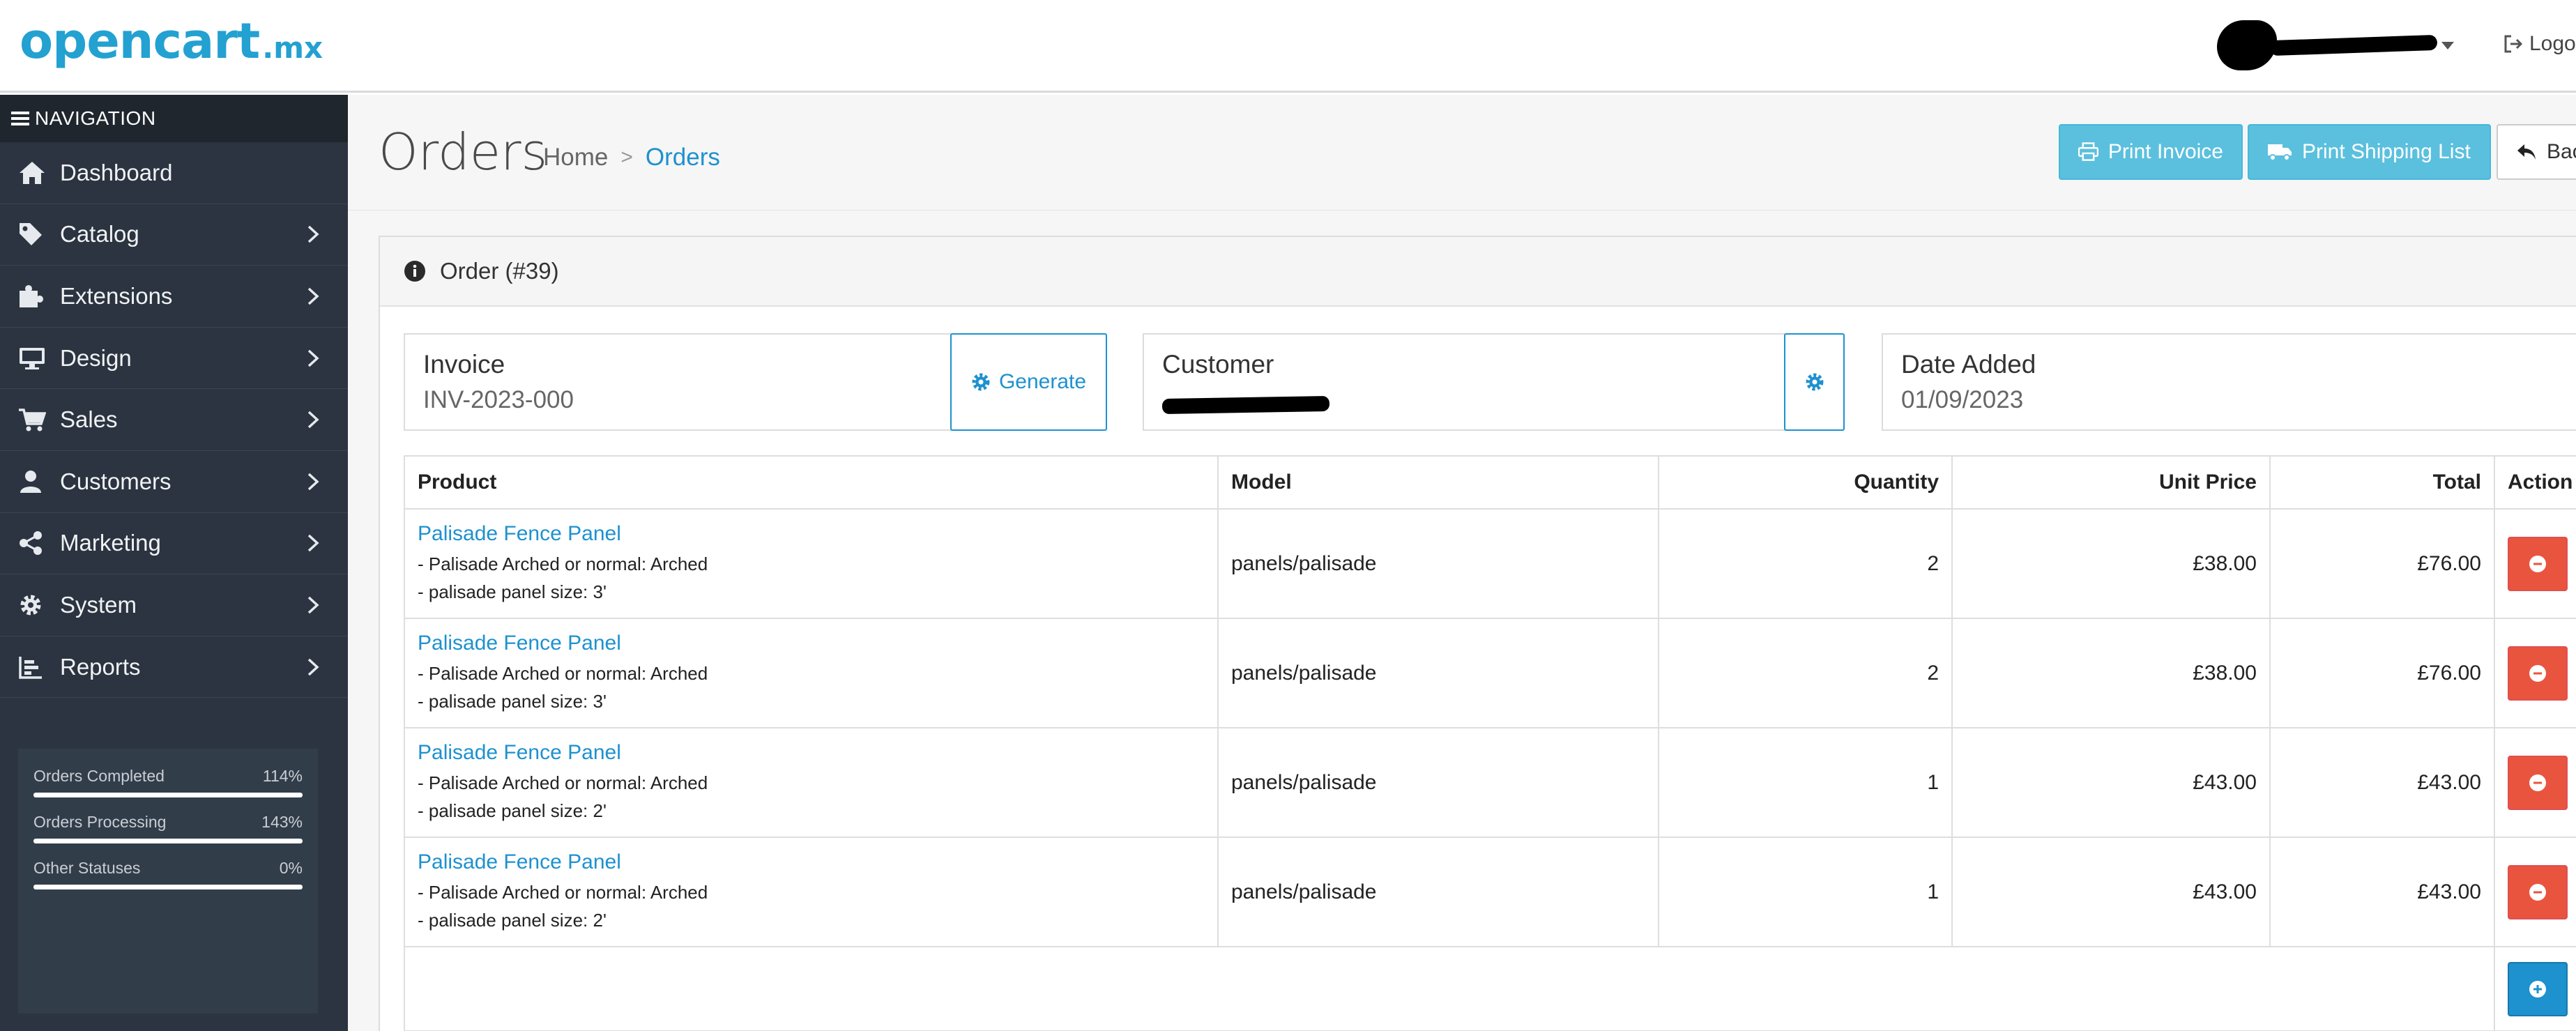 The image size is (2576, 1031). Describe the element at coordinates (174, 667) in the screenshot. I see `sidebar-item-reports: Reports` at that location.